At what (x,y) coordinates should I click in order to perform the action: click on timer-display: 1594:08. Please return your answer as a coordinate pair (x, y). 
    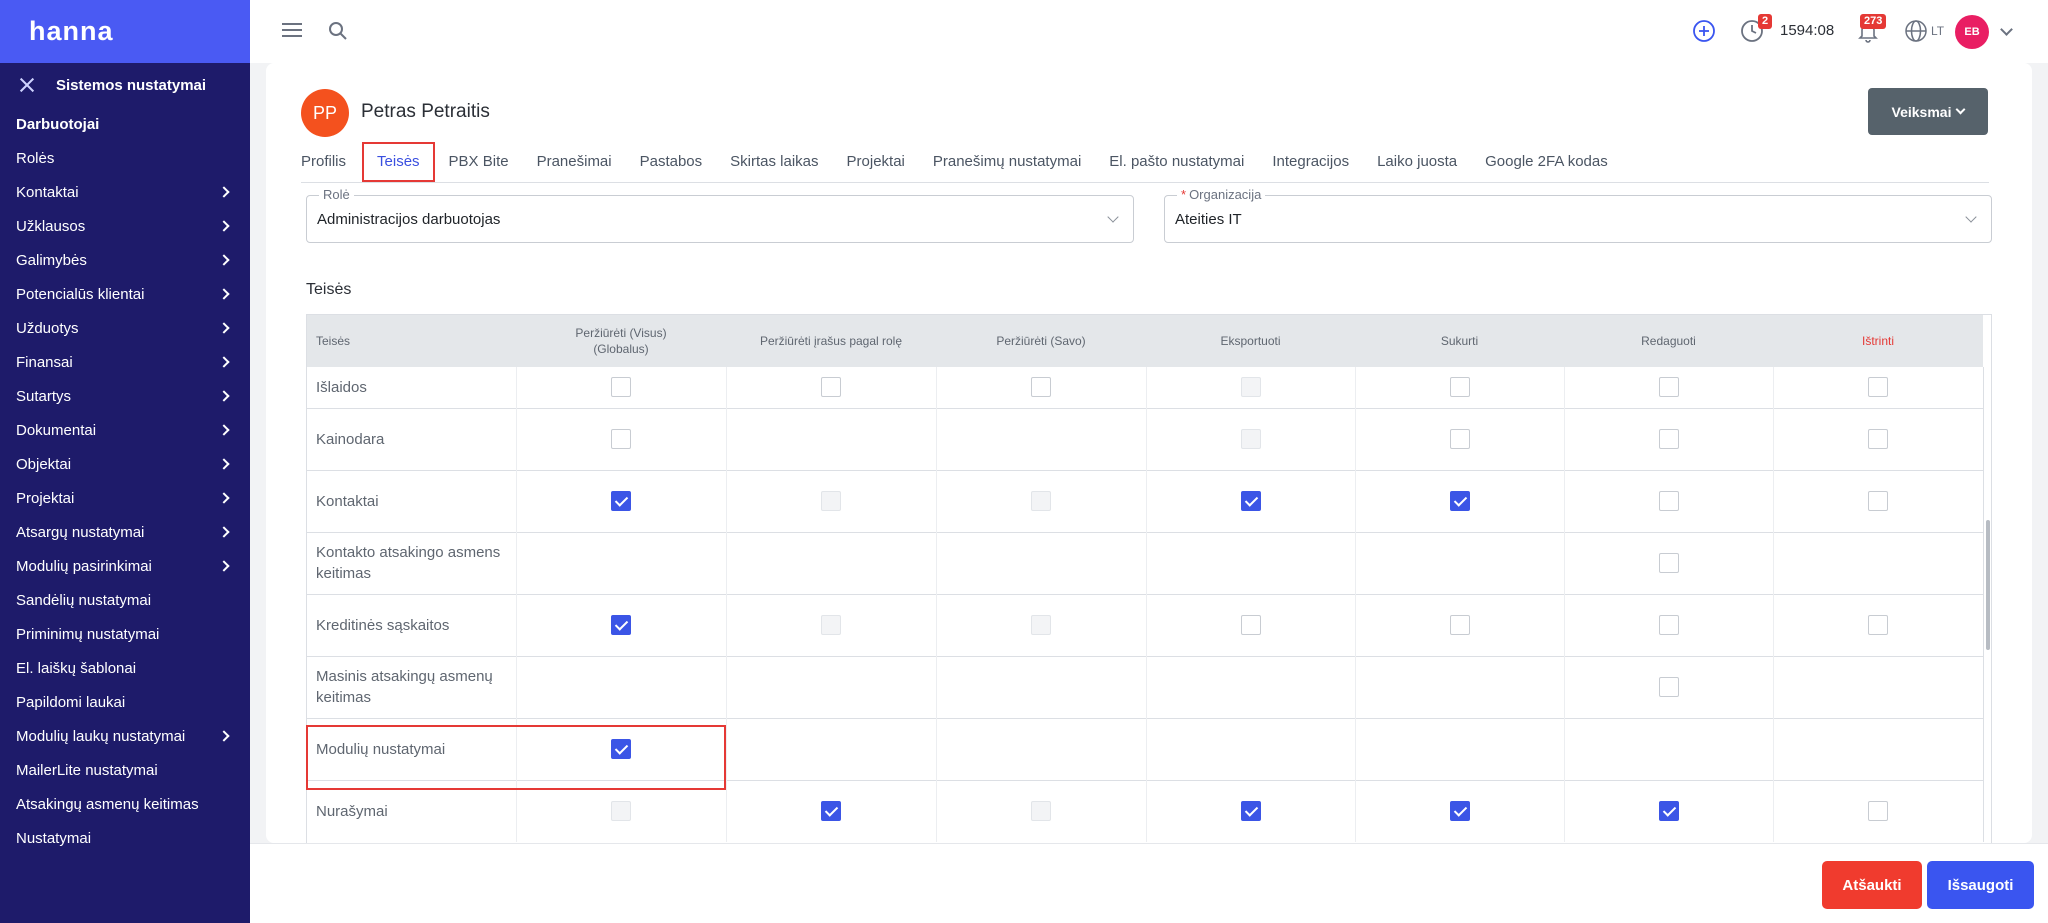
    Looking at the image, I should click on (1807, 30).